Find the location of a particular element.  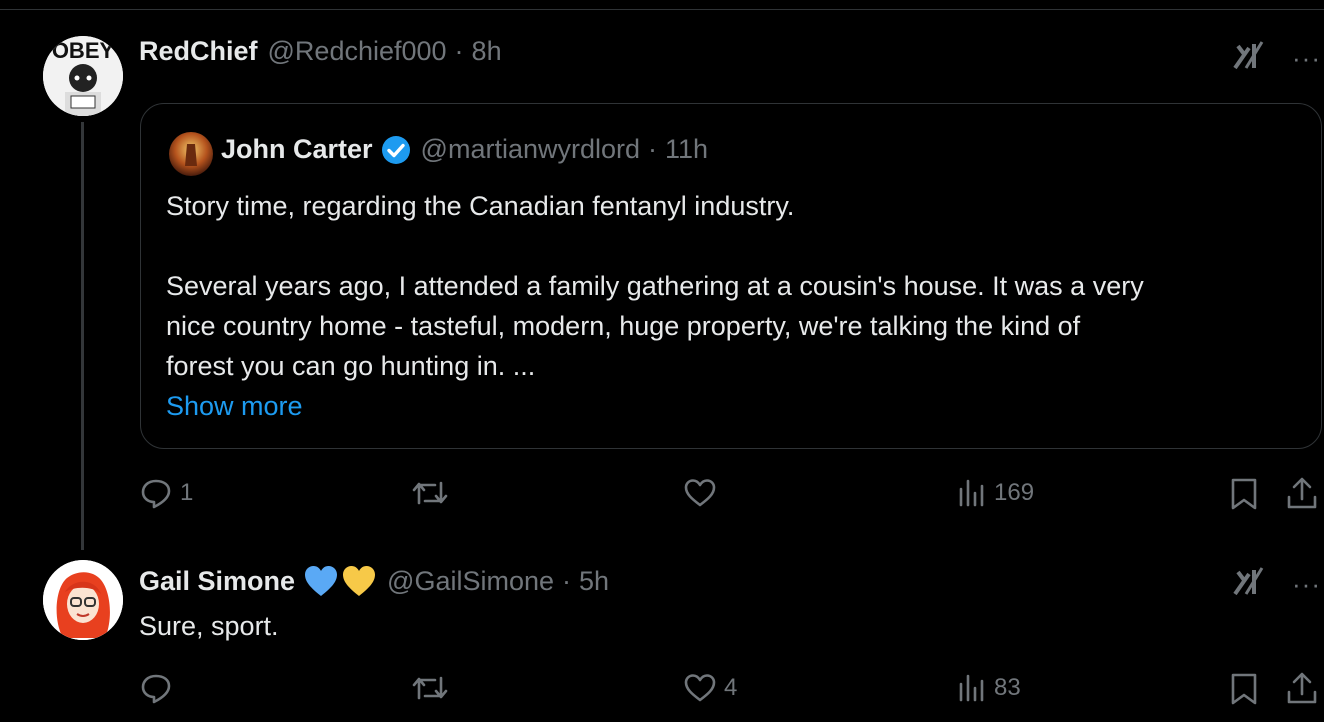

views-count: 83 is located at coordinates (1007, 687).